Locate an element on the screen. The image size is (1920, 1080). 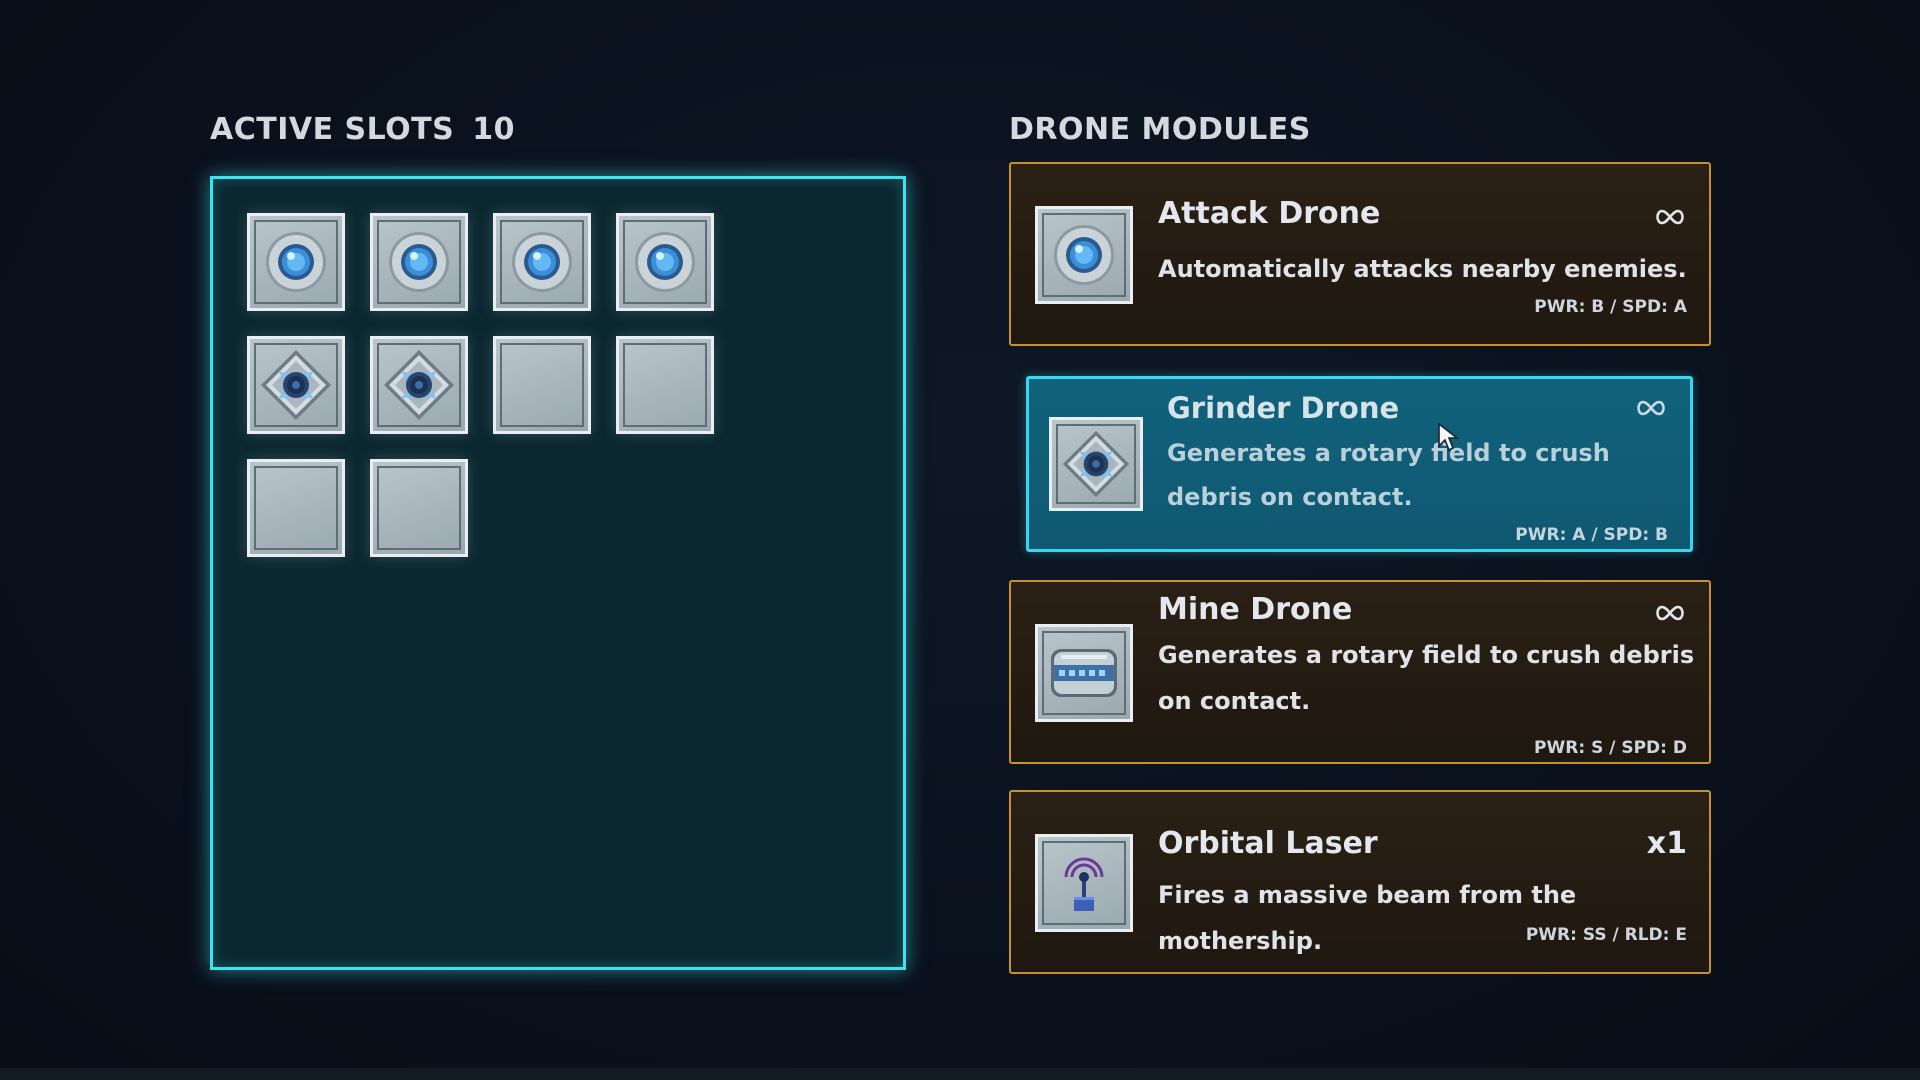
active-slots-label: ACTIVE SLOTS is located at coordinates (332, 129).